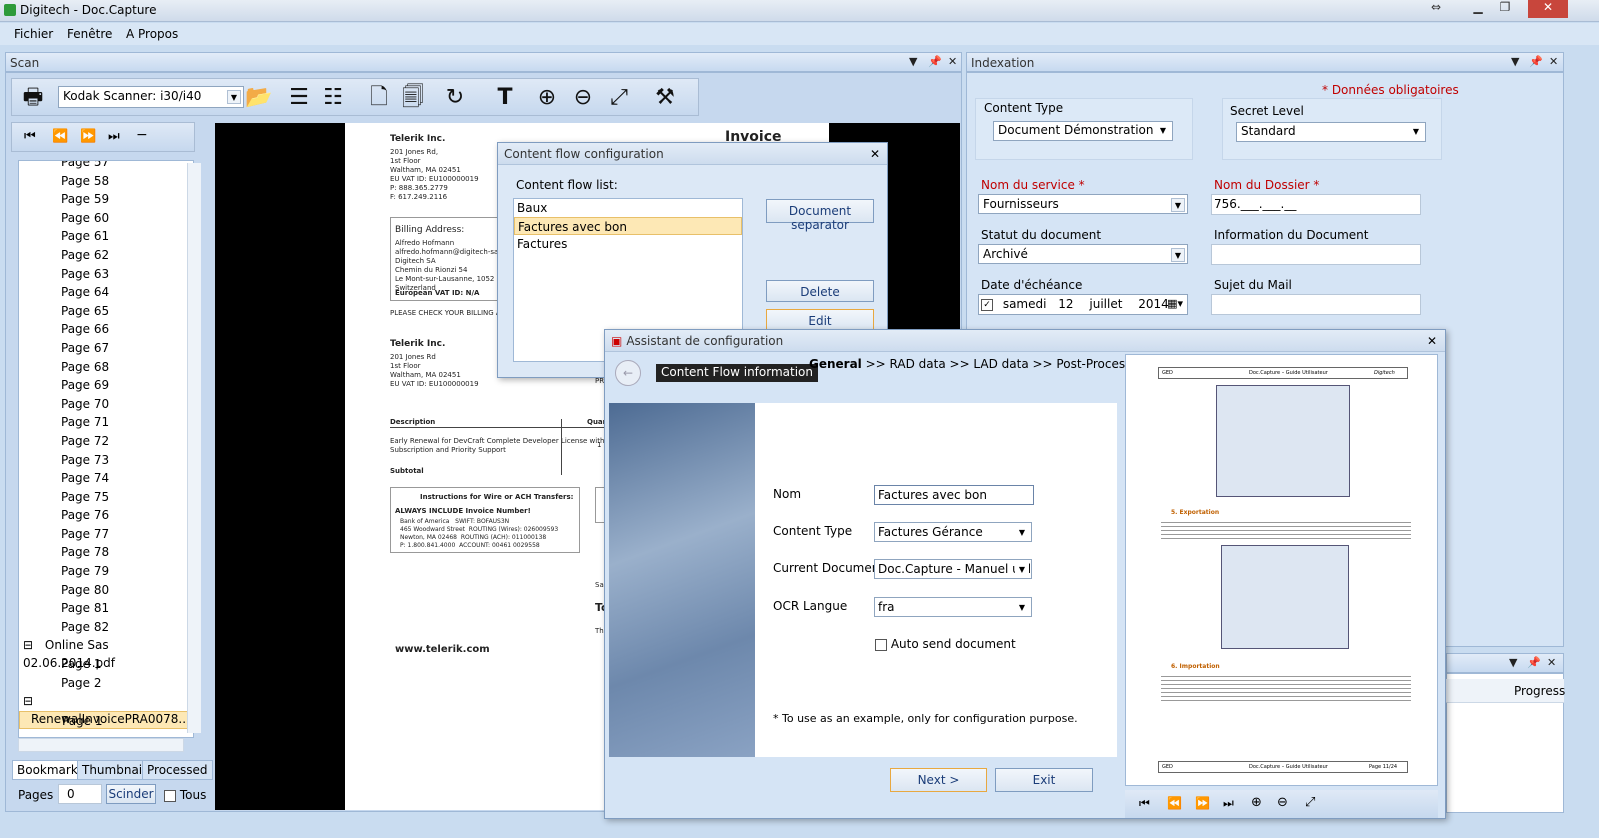 This screenshot has width=1599, height=838. What do you see at coordinates (954, 495) in the screenshot?
I see `nom-input: Factures avec bon` at bounding box center [954, 495].